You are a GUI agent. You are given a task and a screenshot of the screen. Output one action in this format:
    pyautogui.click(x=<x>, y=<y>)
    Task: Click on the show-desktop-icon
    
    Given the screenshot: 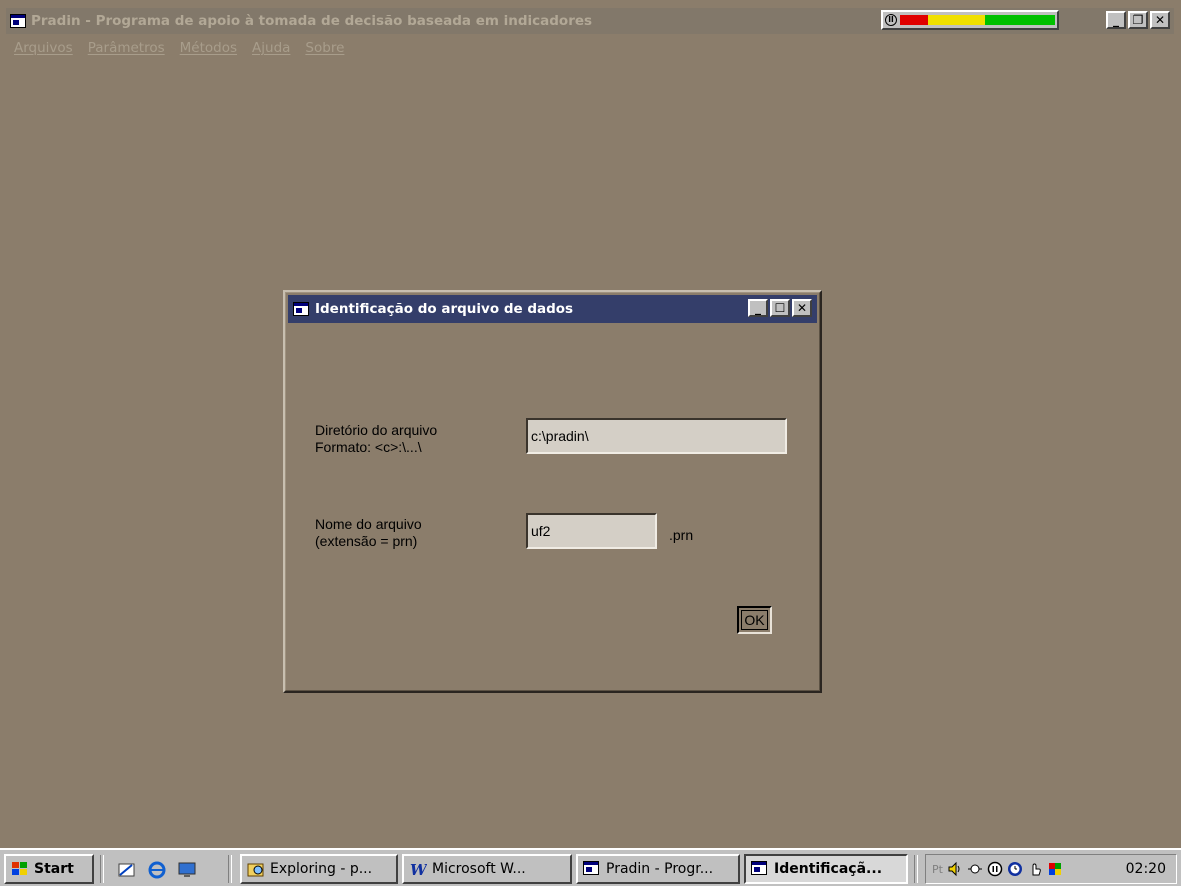 What is the action you would take?
    pyautogui.click(x=187, y=872)
    